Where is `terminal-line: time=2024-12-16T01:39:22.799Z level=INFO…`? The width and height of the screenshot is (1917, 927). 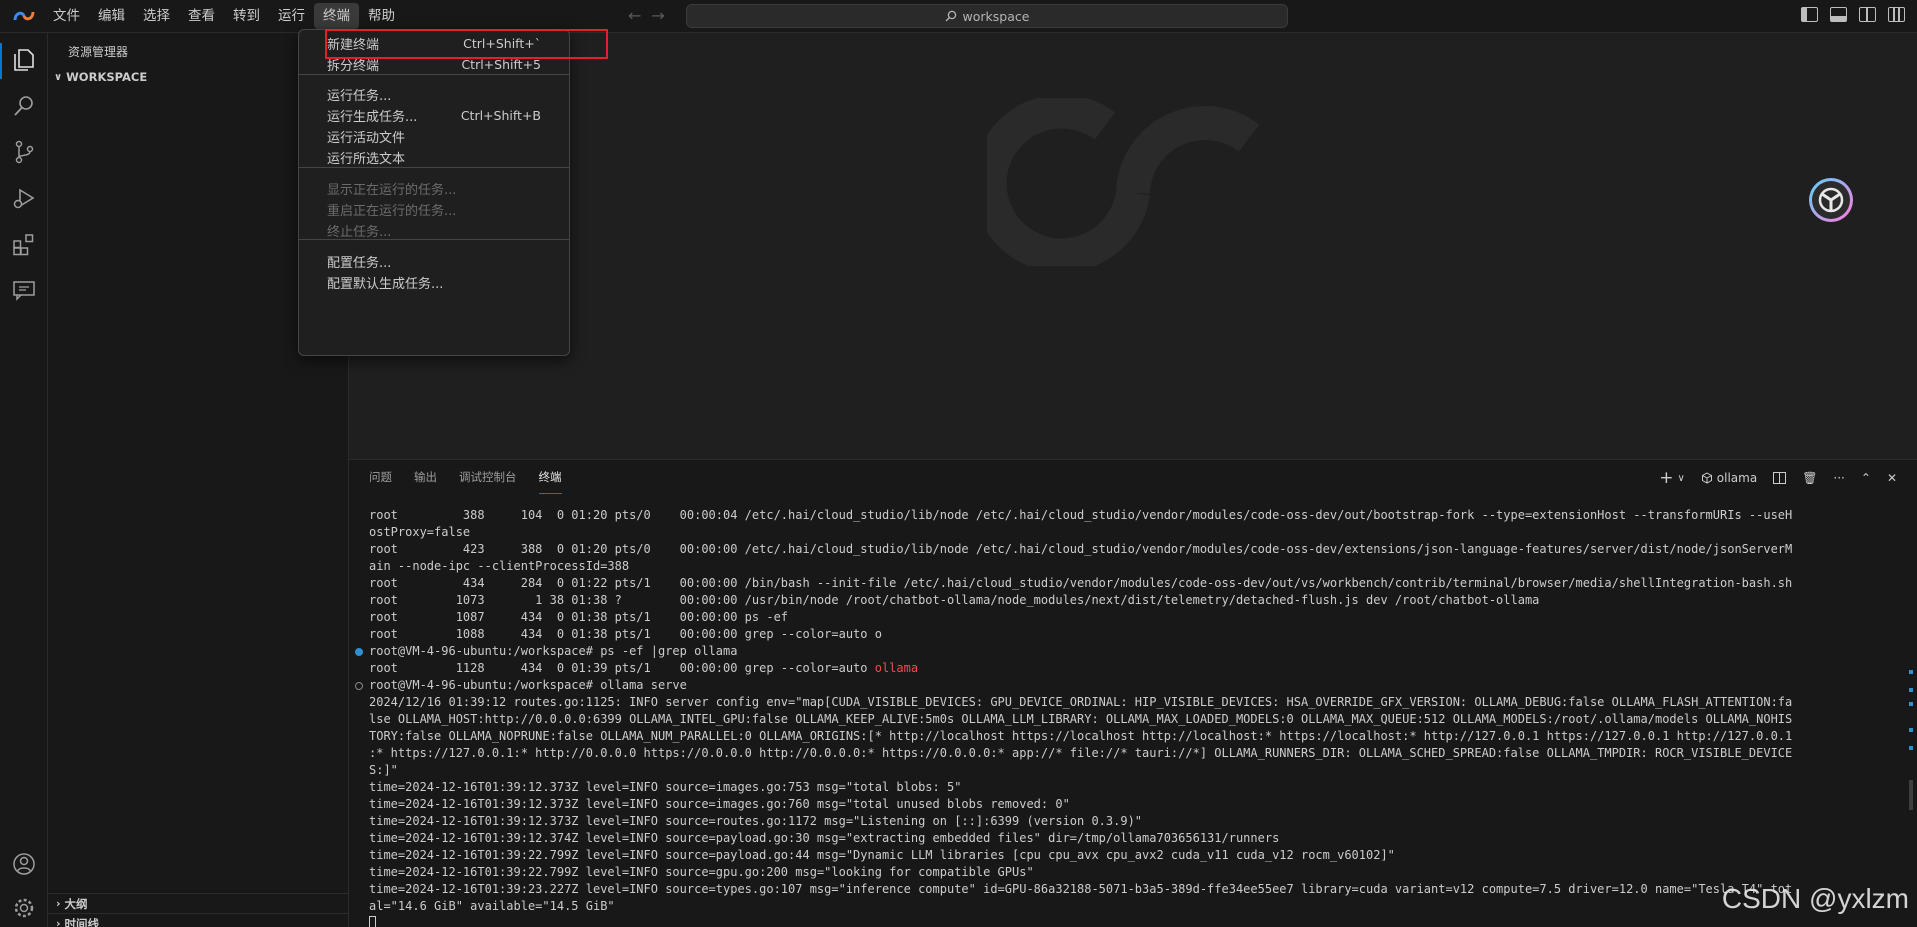 terminal-line: time=2024-12-16T01:39:22.799Z level=INFO… is located at coordinates (1114, 872).